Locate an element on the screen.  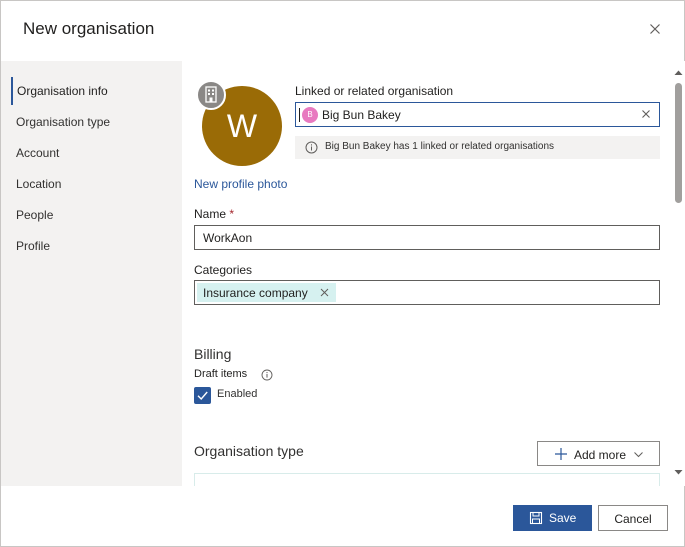
add-more-label: Add more is located at coordinates (600, 455).